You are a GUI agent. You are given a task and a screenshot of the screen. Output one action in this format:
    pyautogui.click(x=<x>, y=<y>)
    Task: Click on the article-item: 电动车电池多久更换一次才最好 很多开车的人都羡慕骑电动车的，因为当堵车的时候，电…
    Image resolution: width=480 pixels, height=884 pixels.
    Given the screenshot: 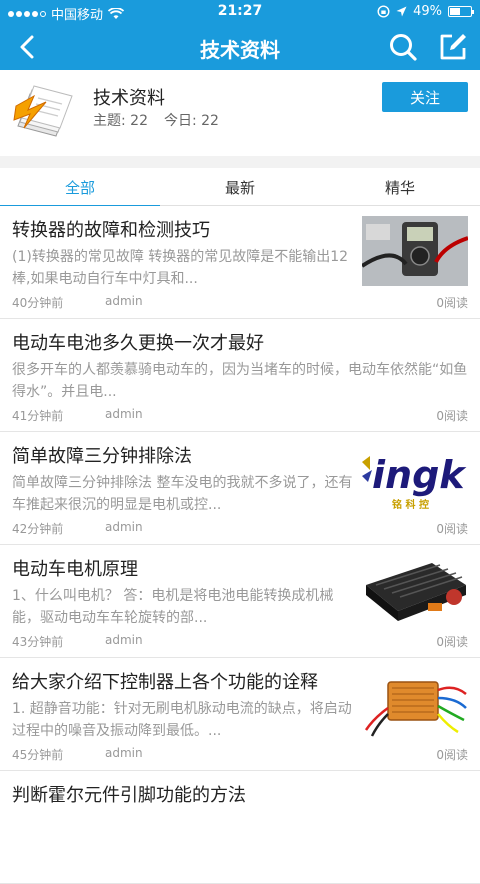 What is the action you would take?
    pyautogui.click(x=240, y=375)
    